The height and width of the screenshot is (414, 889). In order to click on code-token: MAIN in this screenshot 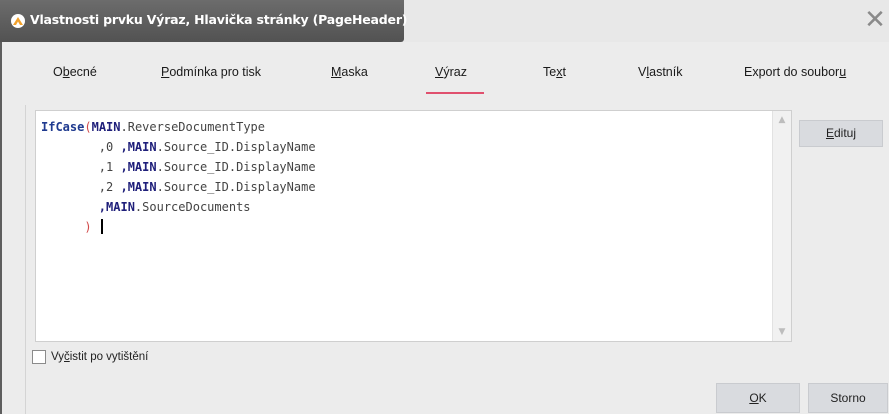, I will do `click(106, 127)`.